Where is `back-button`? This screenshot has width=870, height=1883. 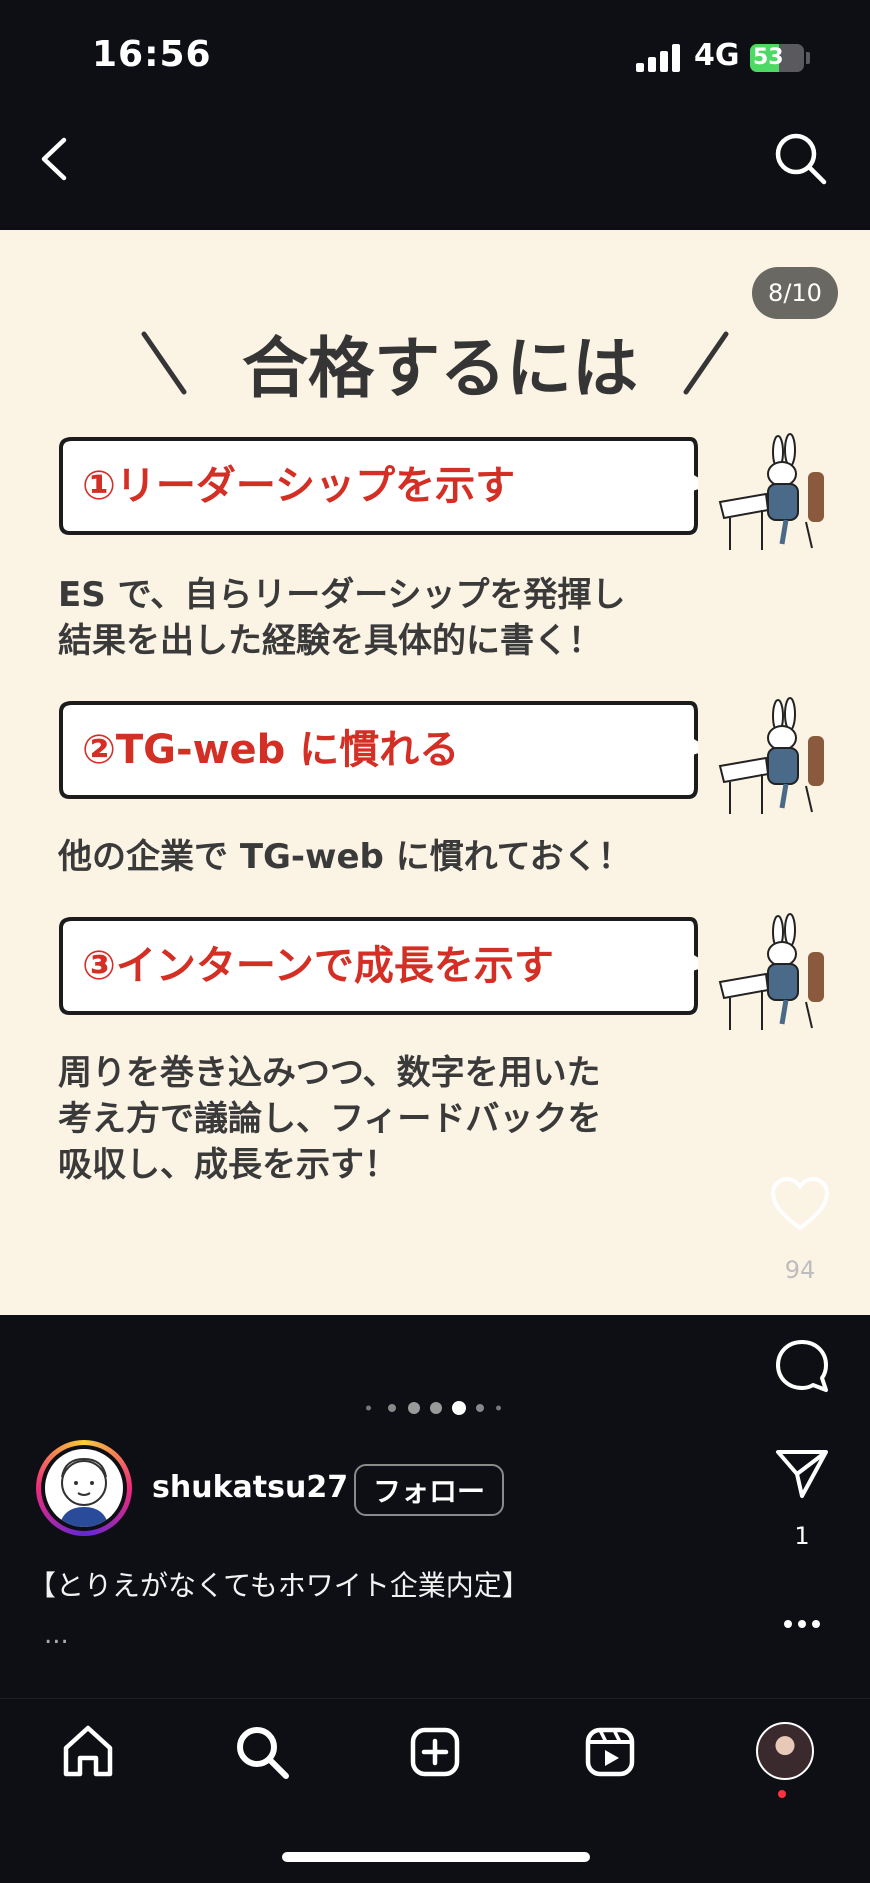
back-button is located at coordinates (53, 159).